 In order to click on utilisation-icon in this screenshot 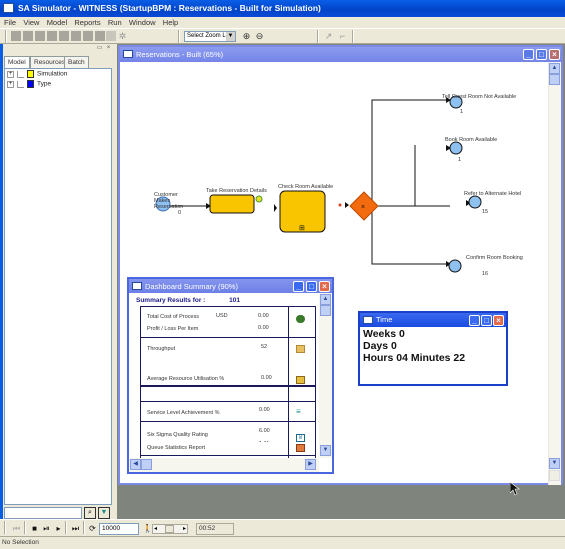, I will do `click(300, 380)`.